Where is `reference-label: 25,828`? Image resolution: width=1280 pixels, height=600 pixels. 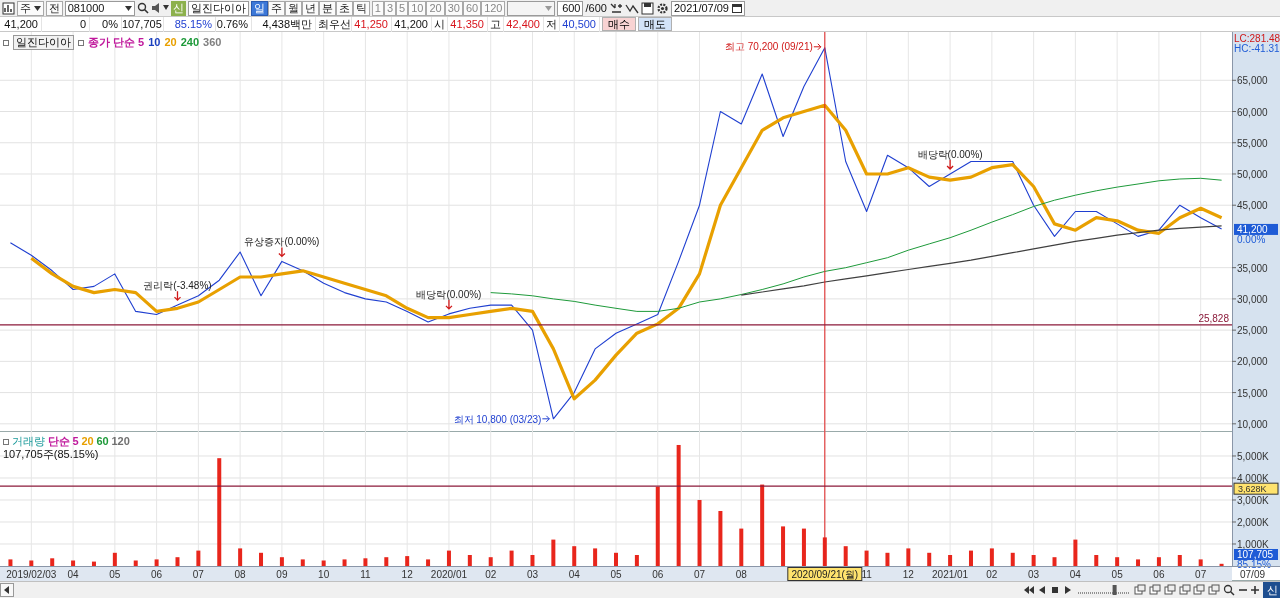 reference-label: 25,828 is located at coordinates (1213, 318).